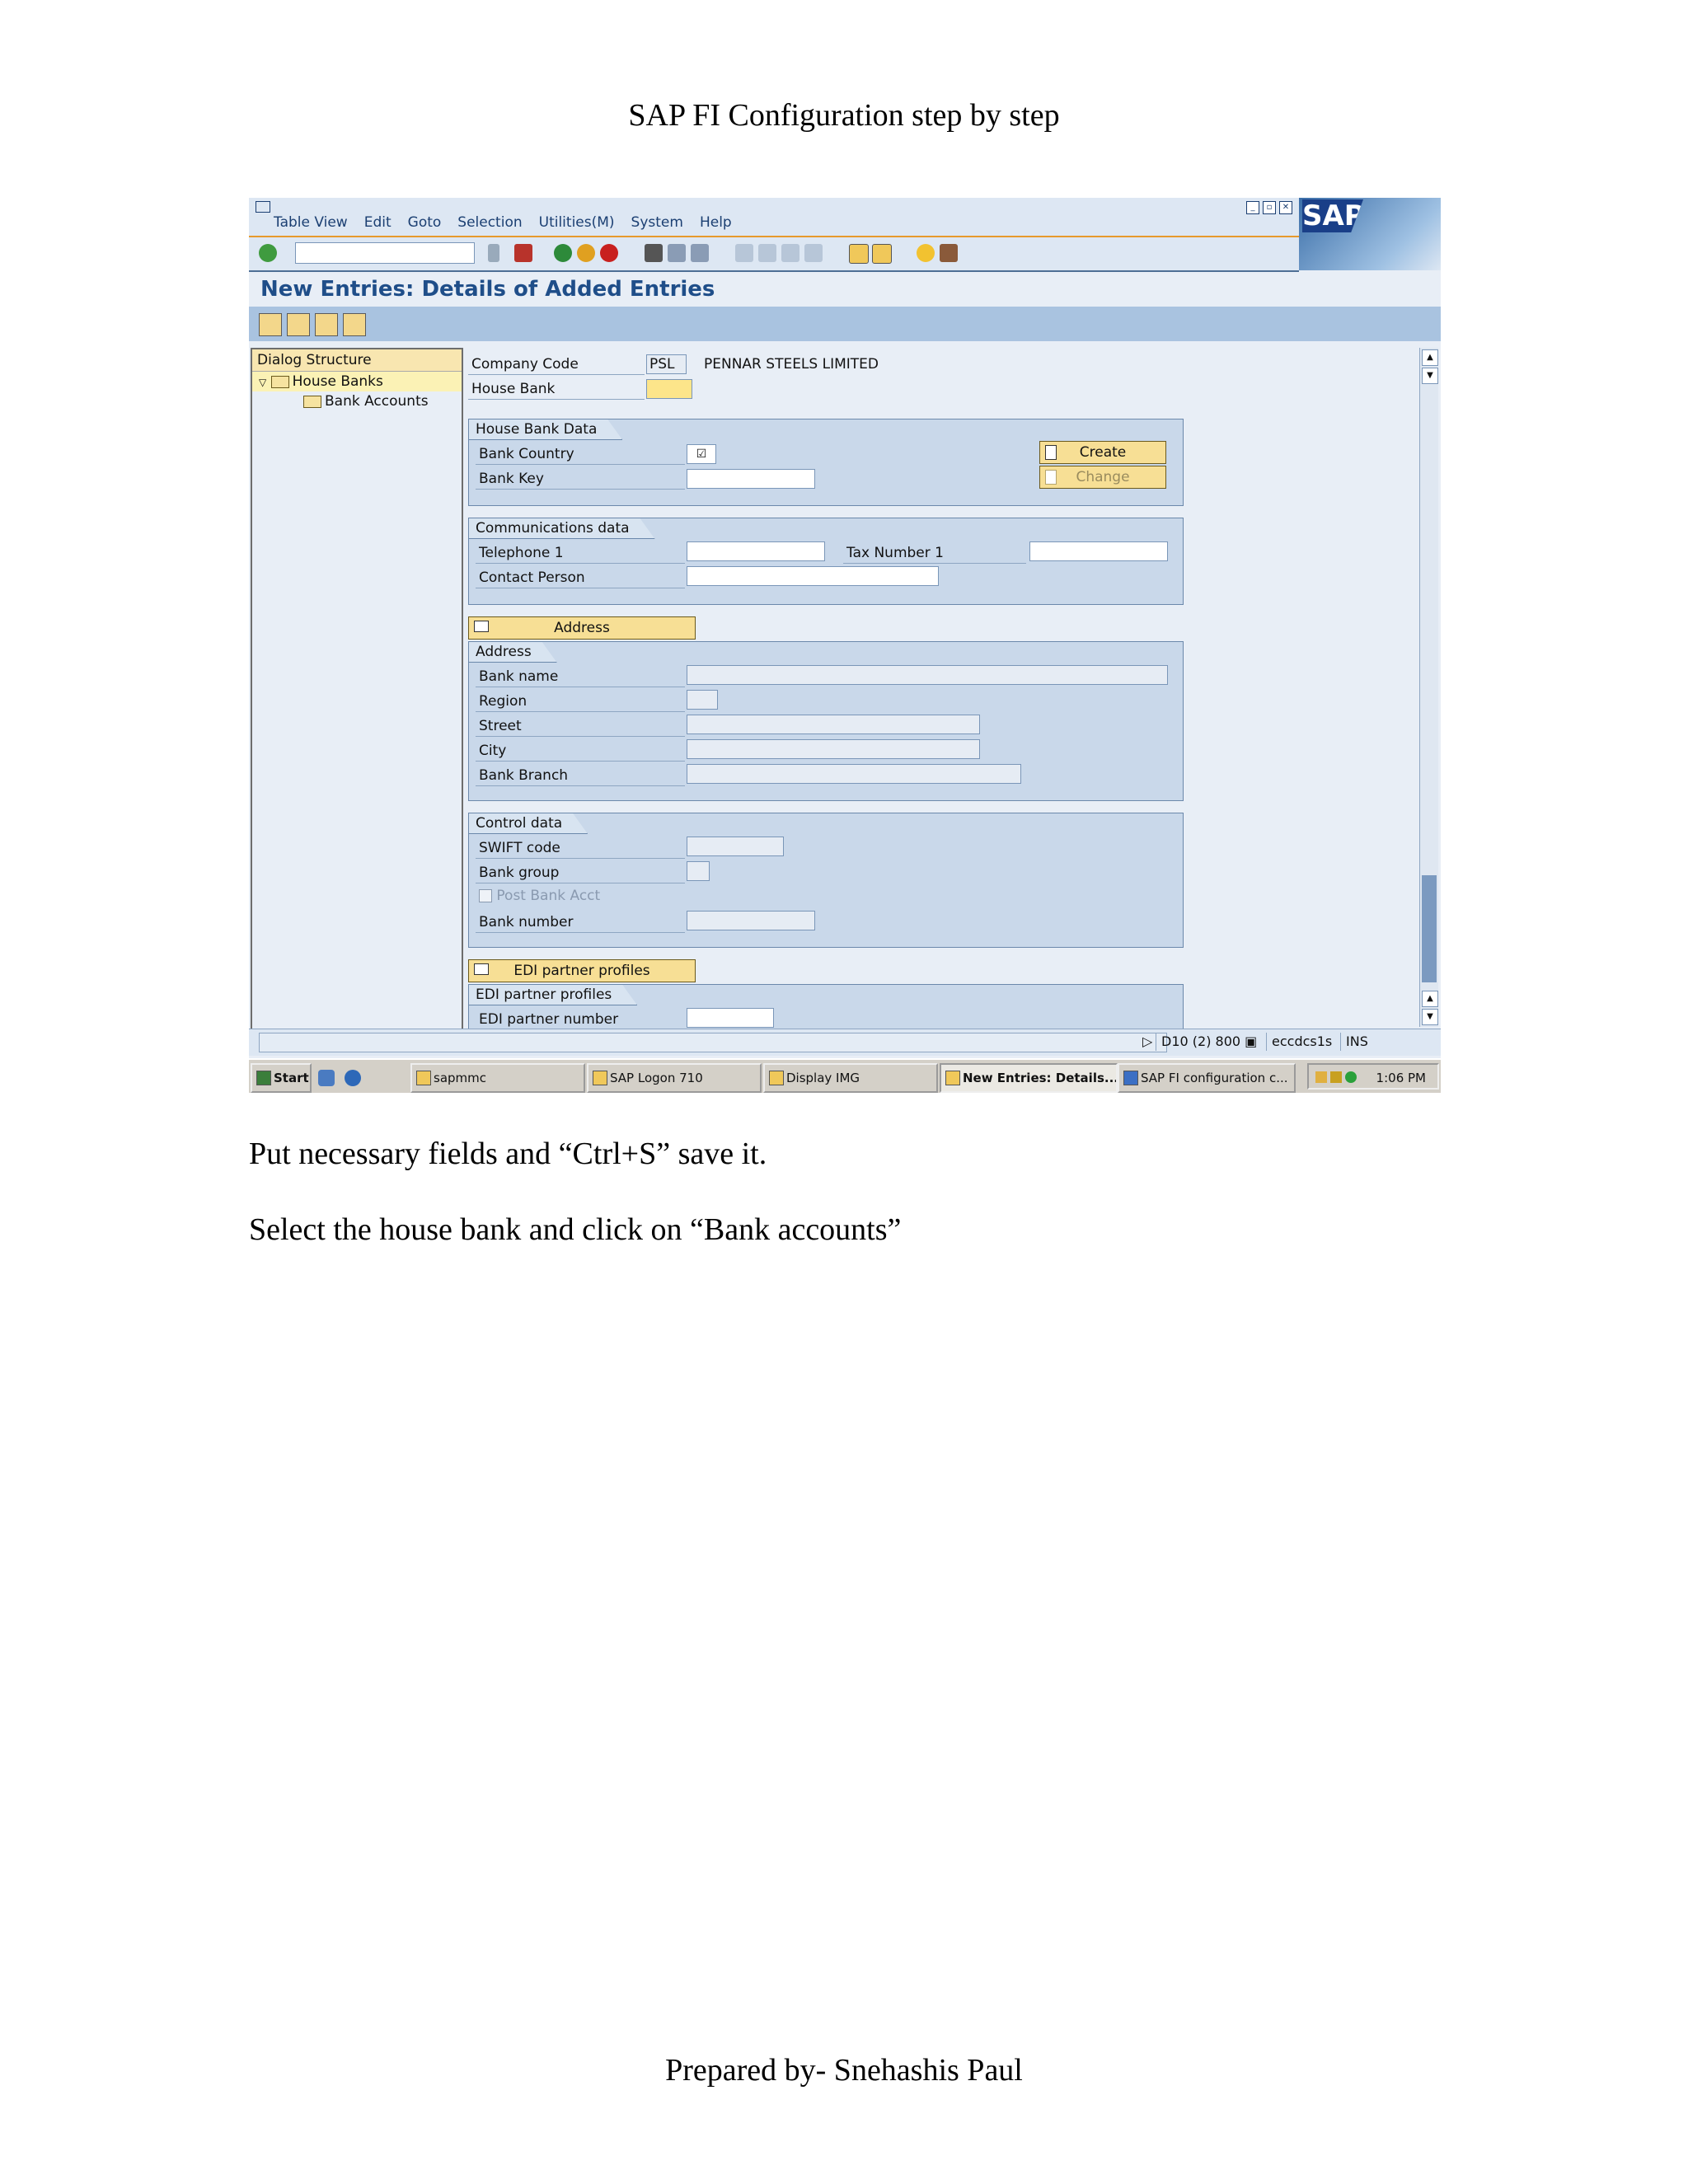 The height and width of the screenshot is (2184, 1688). I want to click on enter-icon, so click(268, 253).